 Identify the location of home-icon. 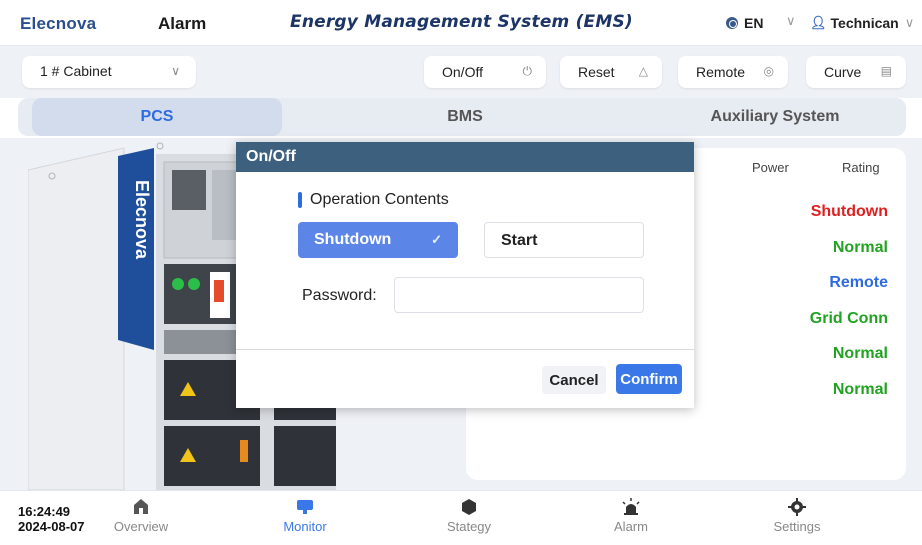
(141, 506).